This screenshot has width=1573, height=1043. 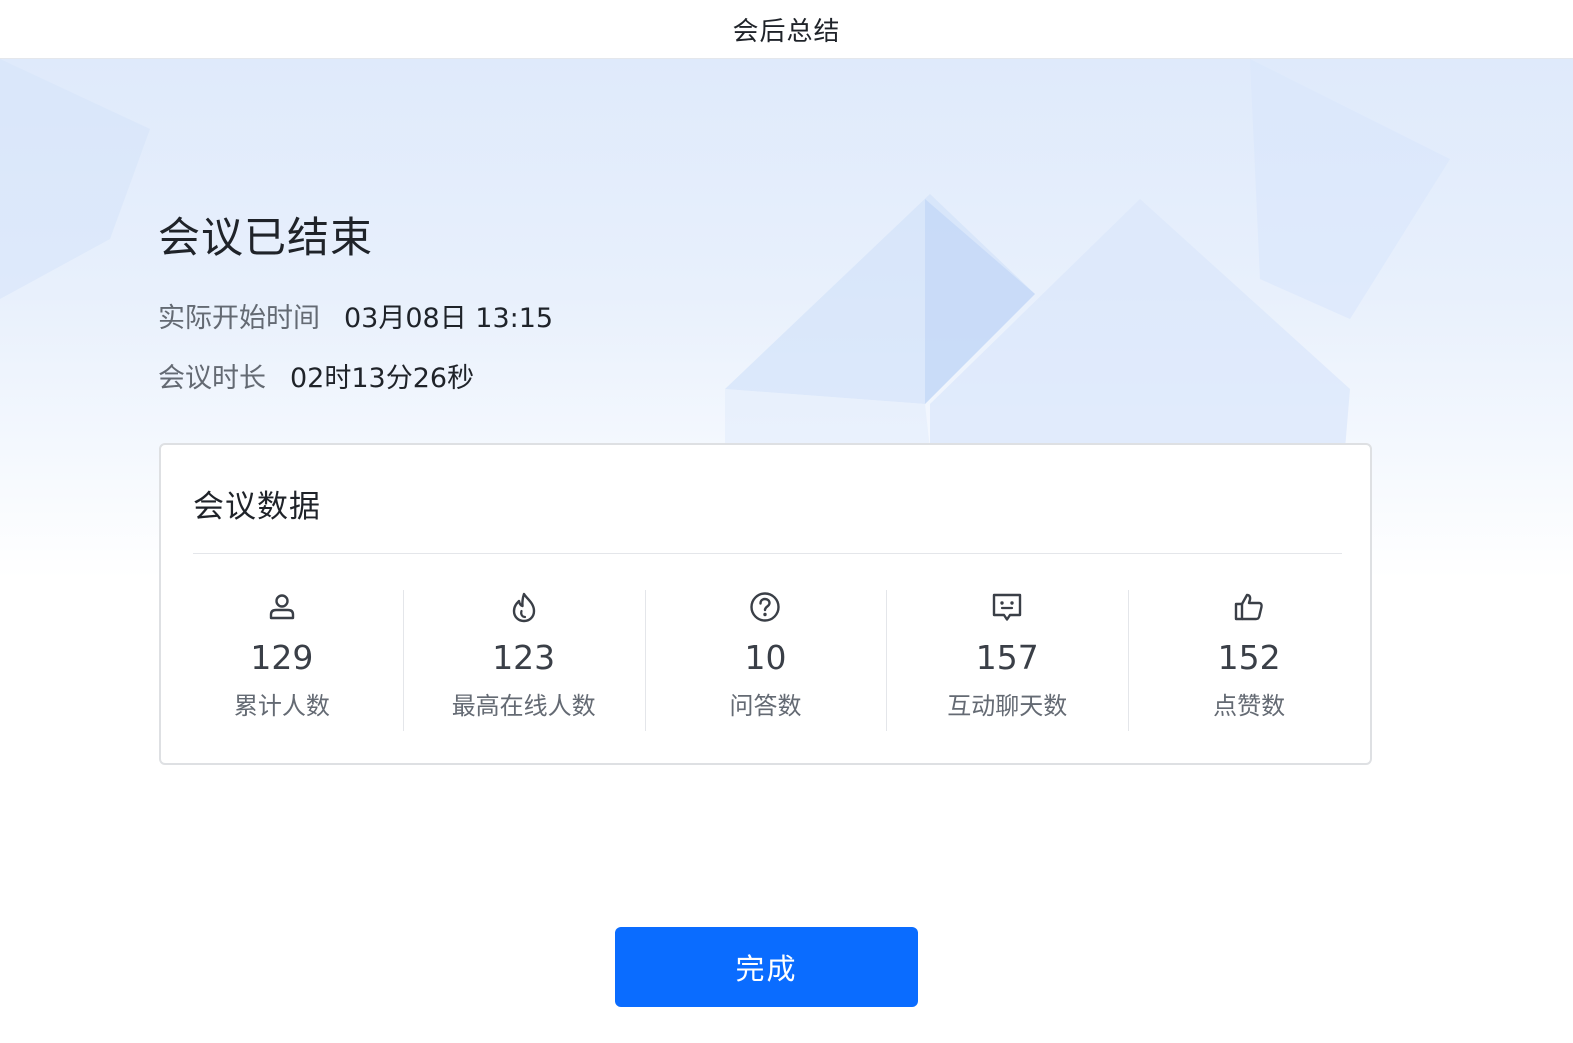 I want to click on stat-peak-online: 123 最高在线人数, so click(x=523, y=661).